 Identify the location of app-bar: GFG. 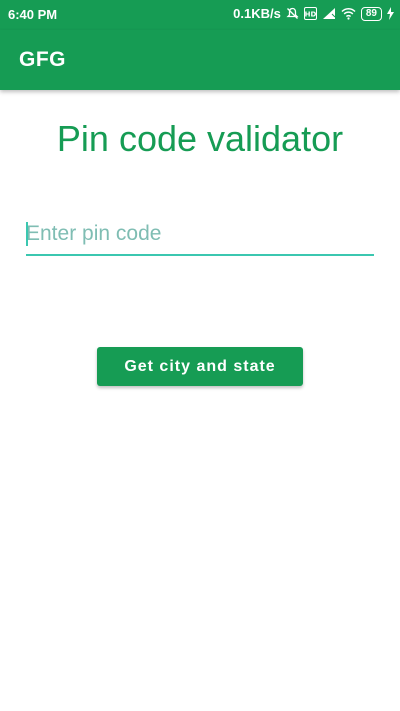
(200, 60).